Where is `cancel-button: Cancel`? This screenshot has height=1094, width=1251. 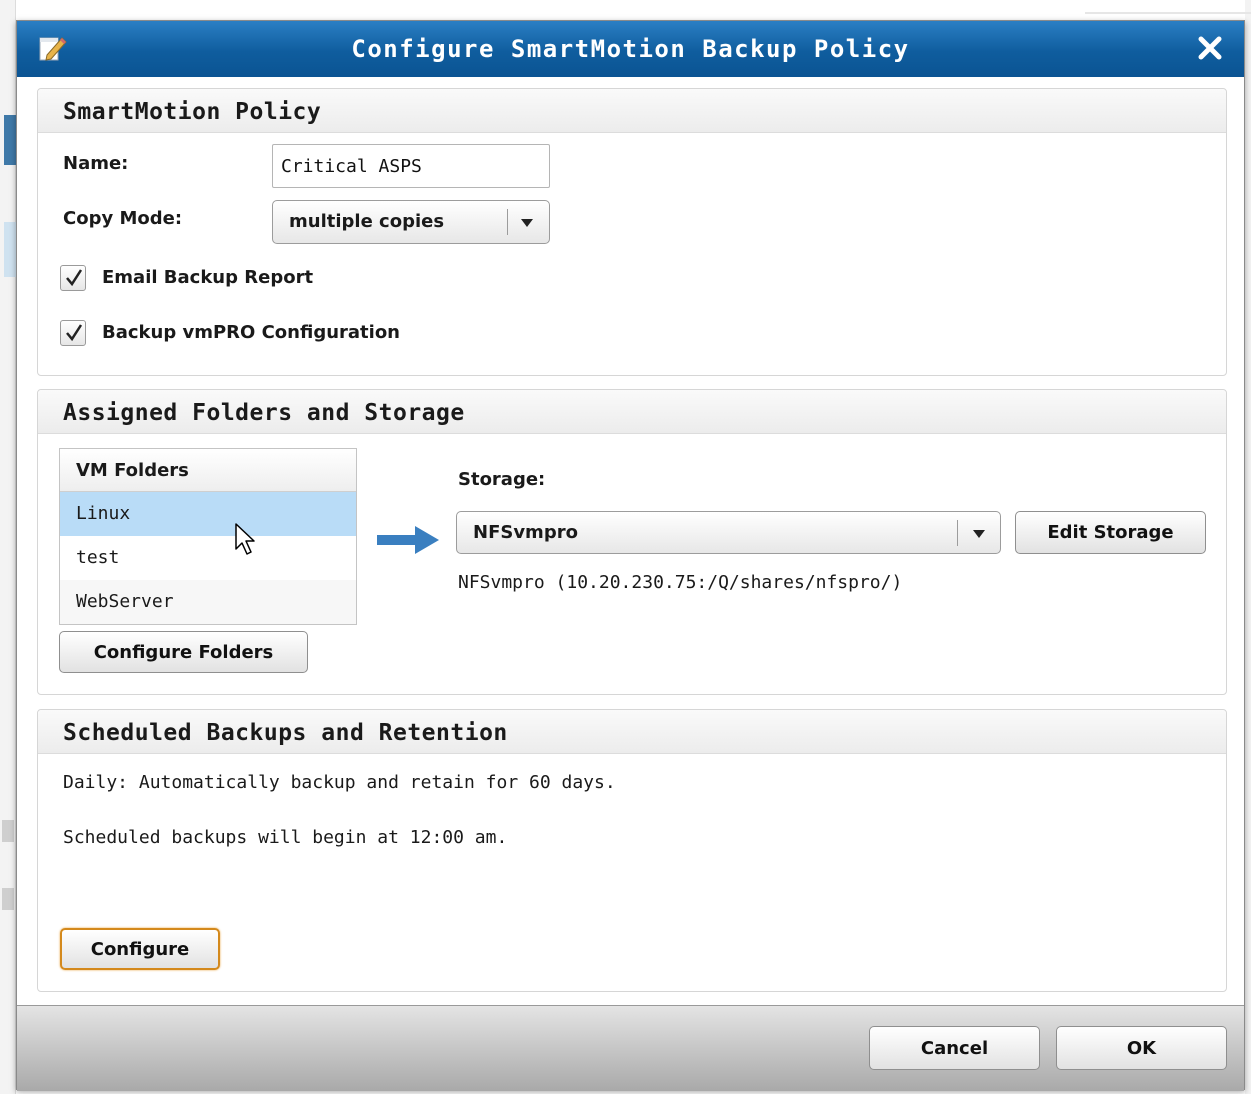
cancel-button: Cancel is located at coordinates (954, 1048).